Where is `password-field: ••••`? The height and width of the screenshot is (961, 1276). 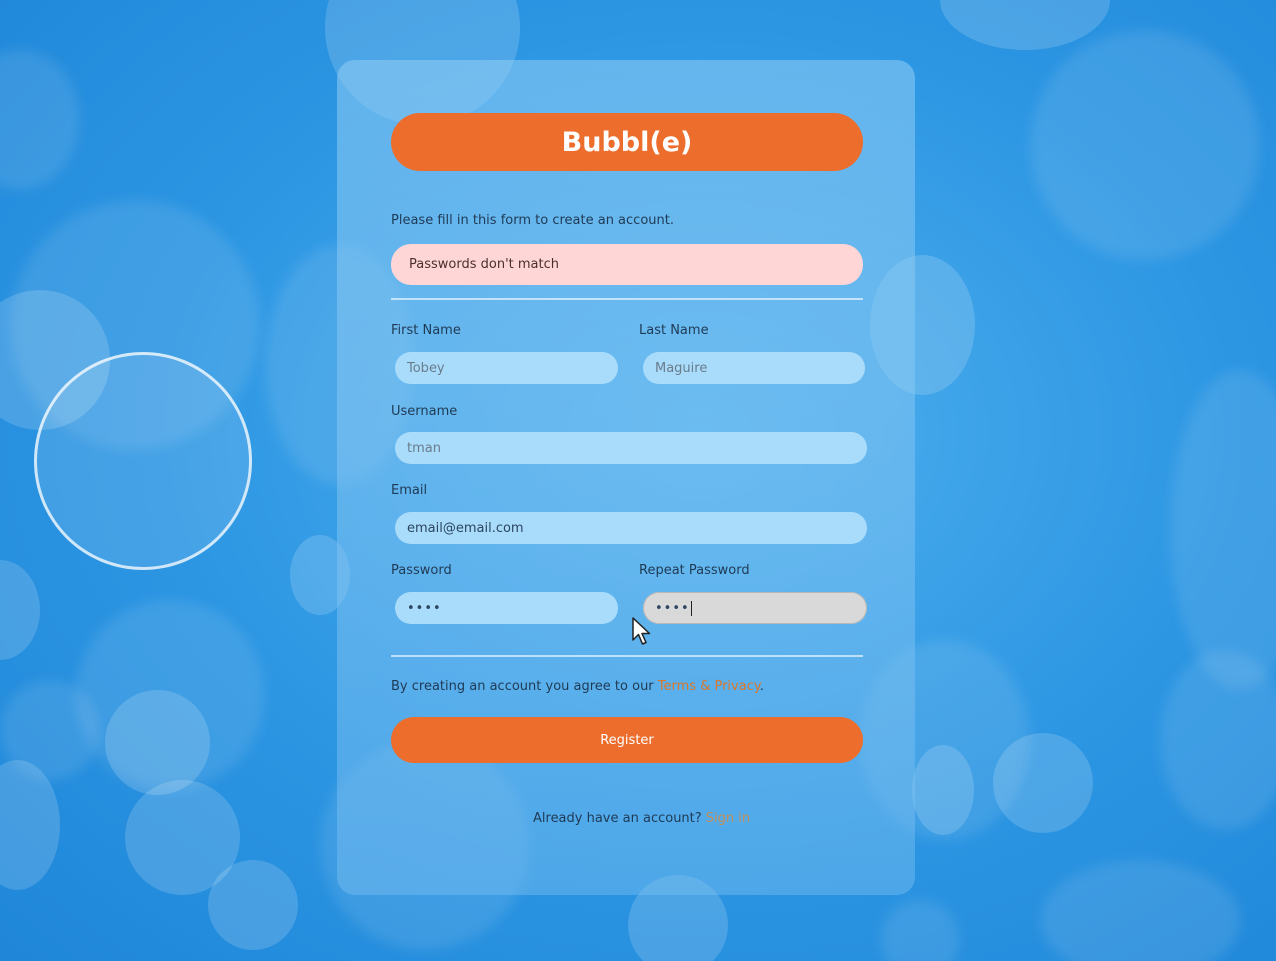 password-field: •••• is located at coordinates (506, 608).